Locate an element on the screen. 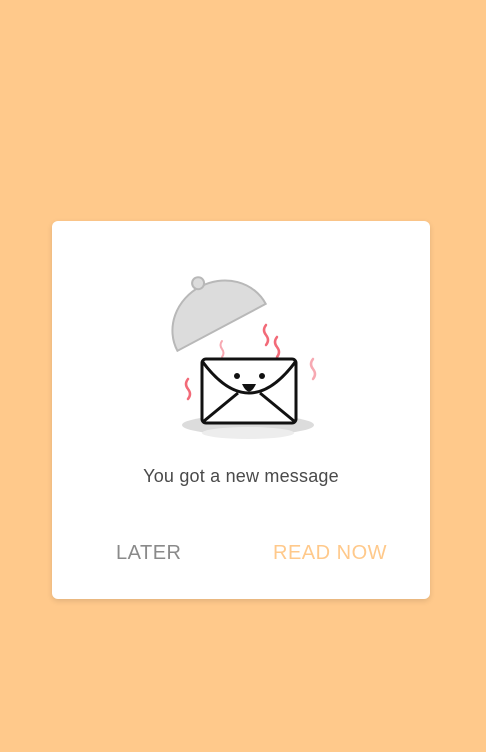  read-now-button: READ NOW is located at coordinates (330, 553).